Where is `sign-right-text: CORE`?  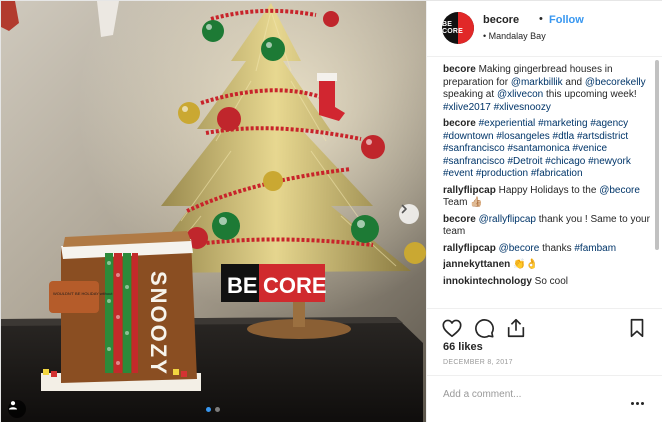 sign-right-text: CORE is located at coordinates (295, 285).